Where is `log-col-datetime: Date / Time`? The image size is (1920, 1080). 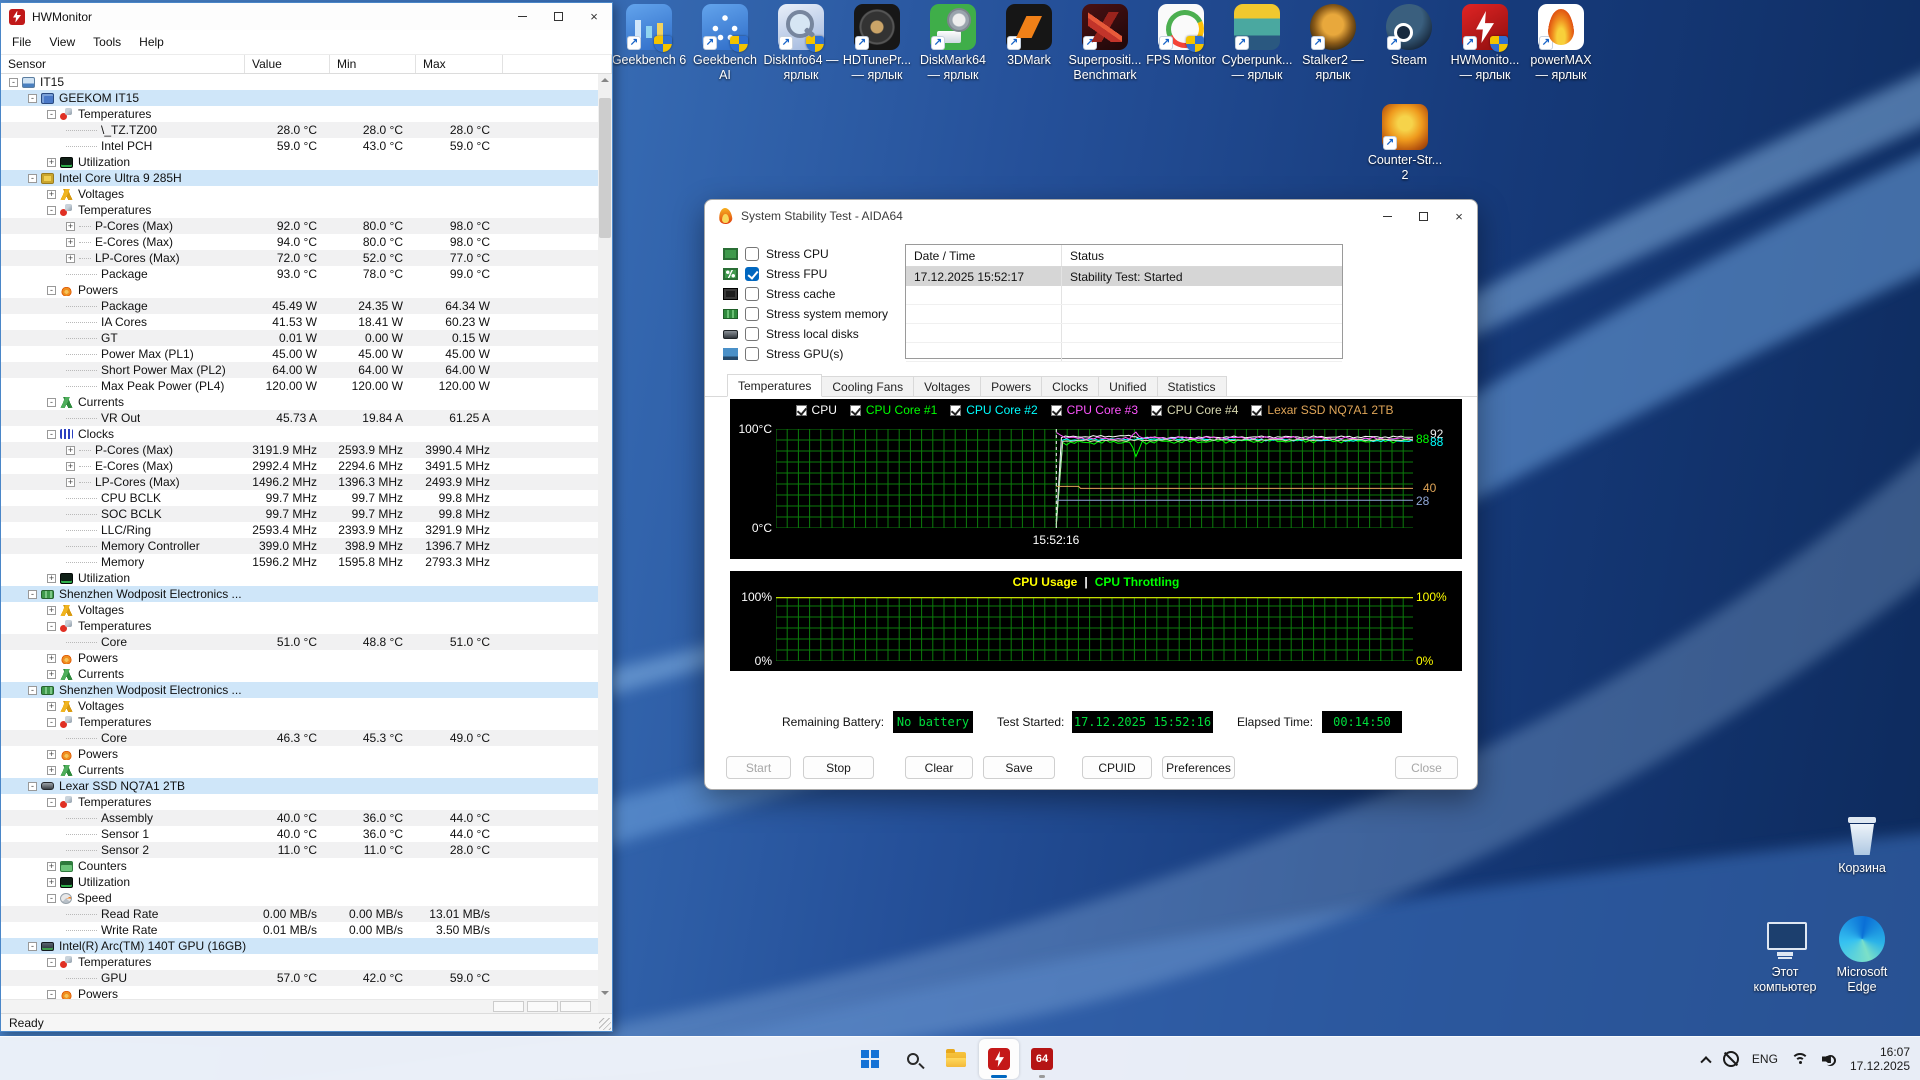 log-col-datetime: Date / Time is located at coordinates (984, 255).